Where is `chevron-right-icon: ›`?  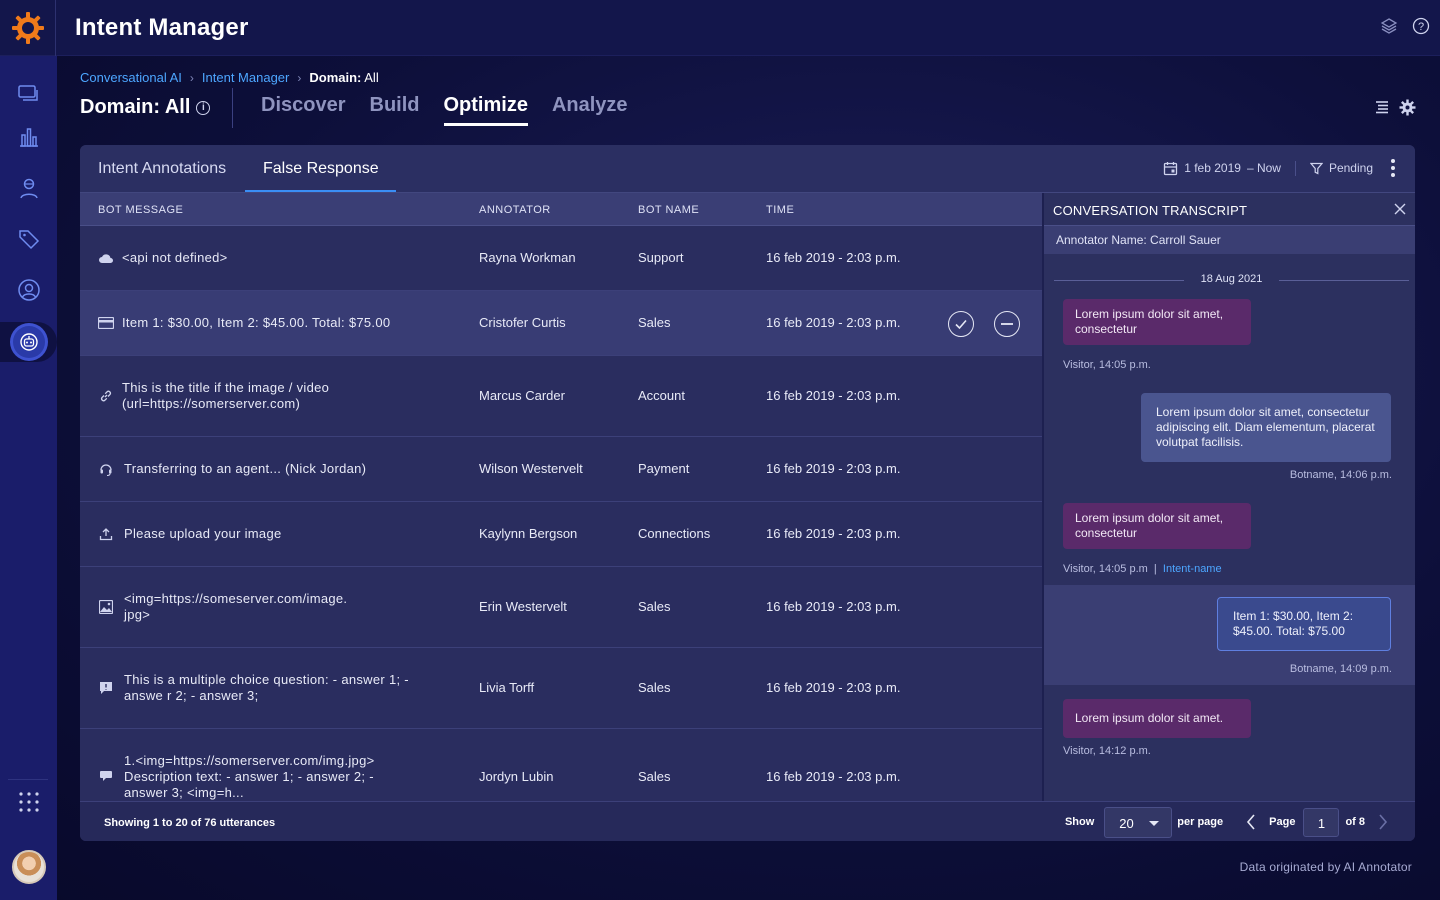
chevron-right-icon: › is located at coordinates (299, 77).